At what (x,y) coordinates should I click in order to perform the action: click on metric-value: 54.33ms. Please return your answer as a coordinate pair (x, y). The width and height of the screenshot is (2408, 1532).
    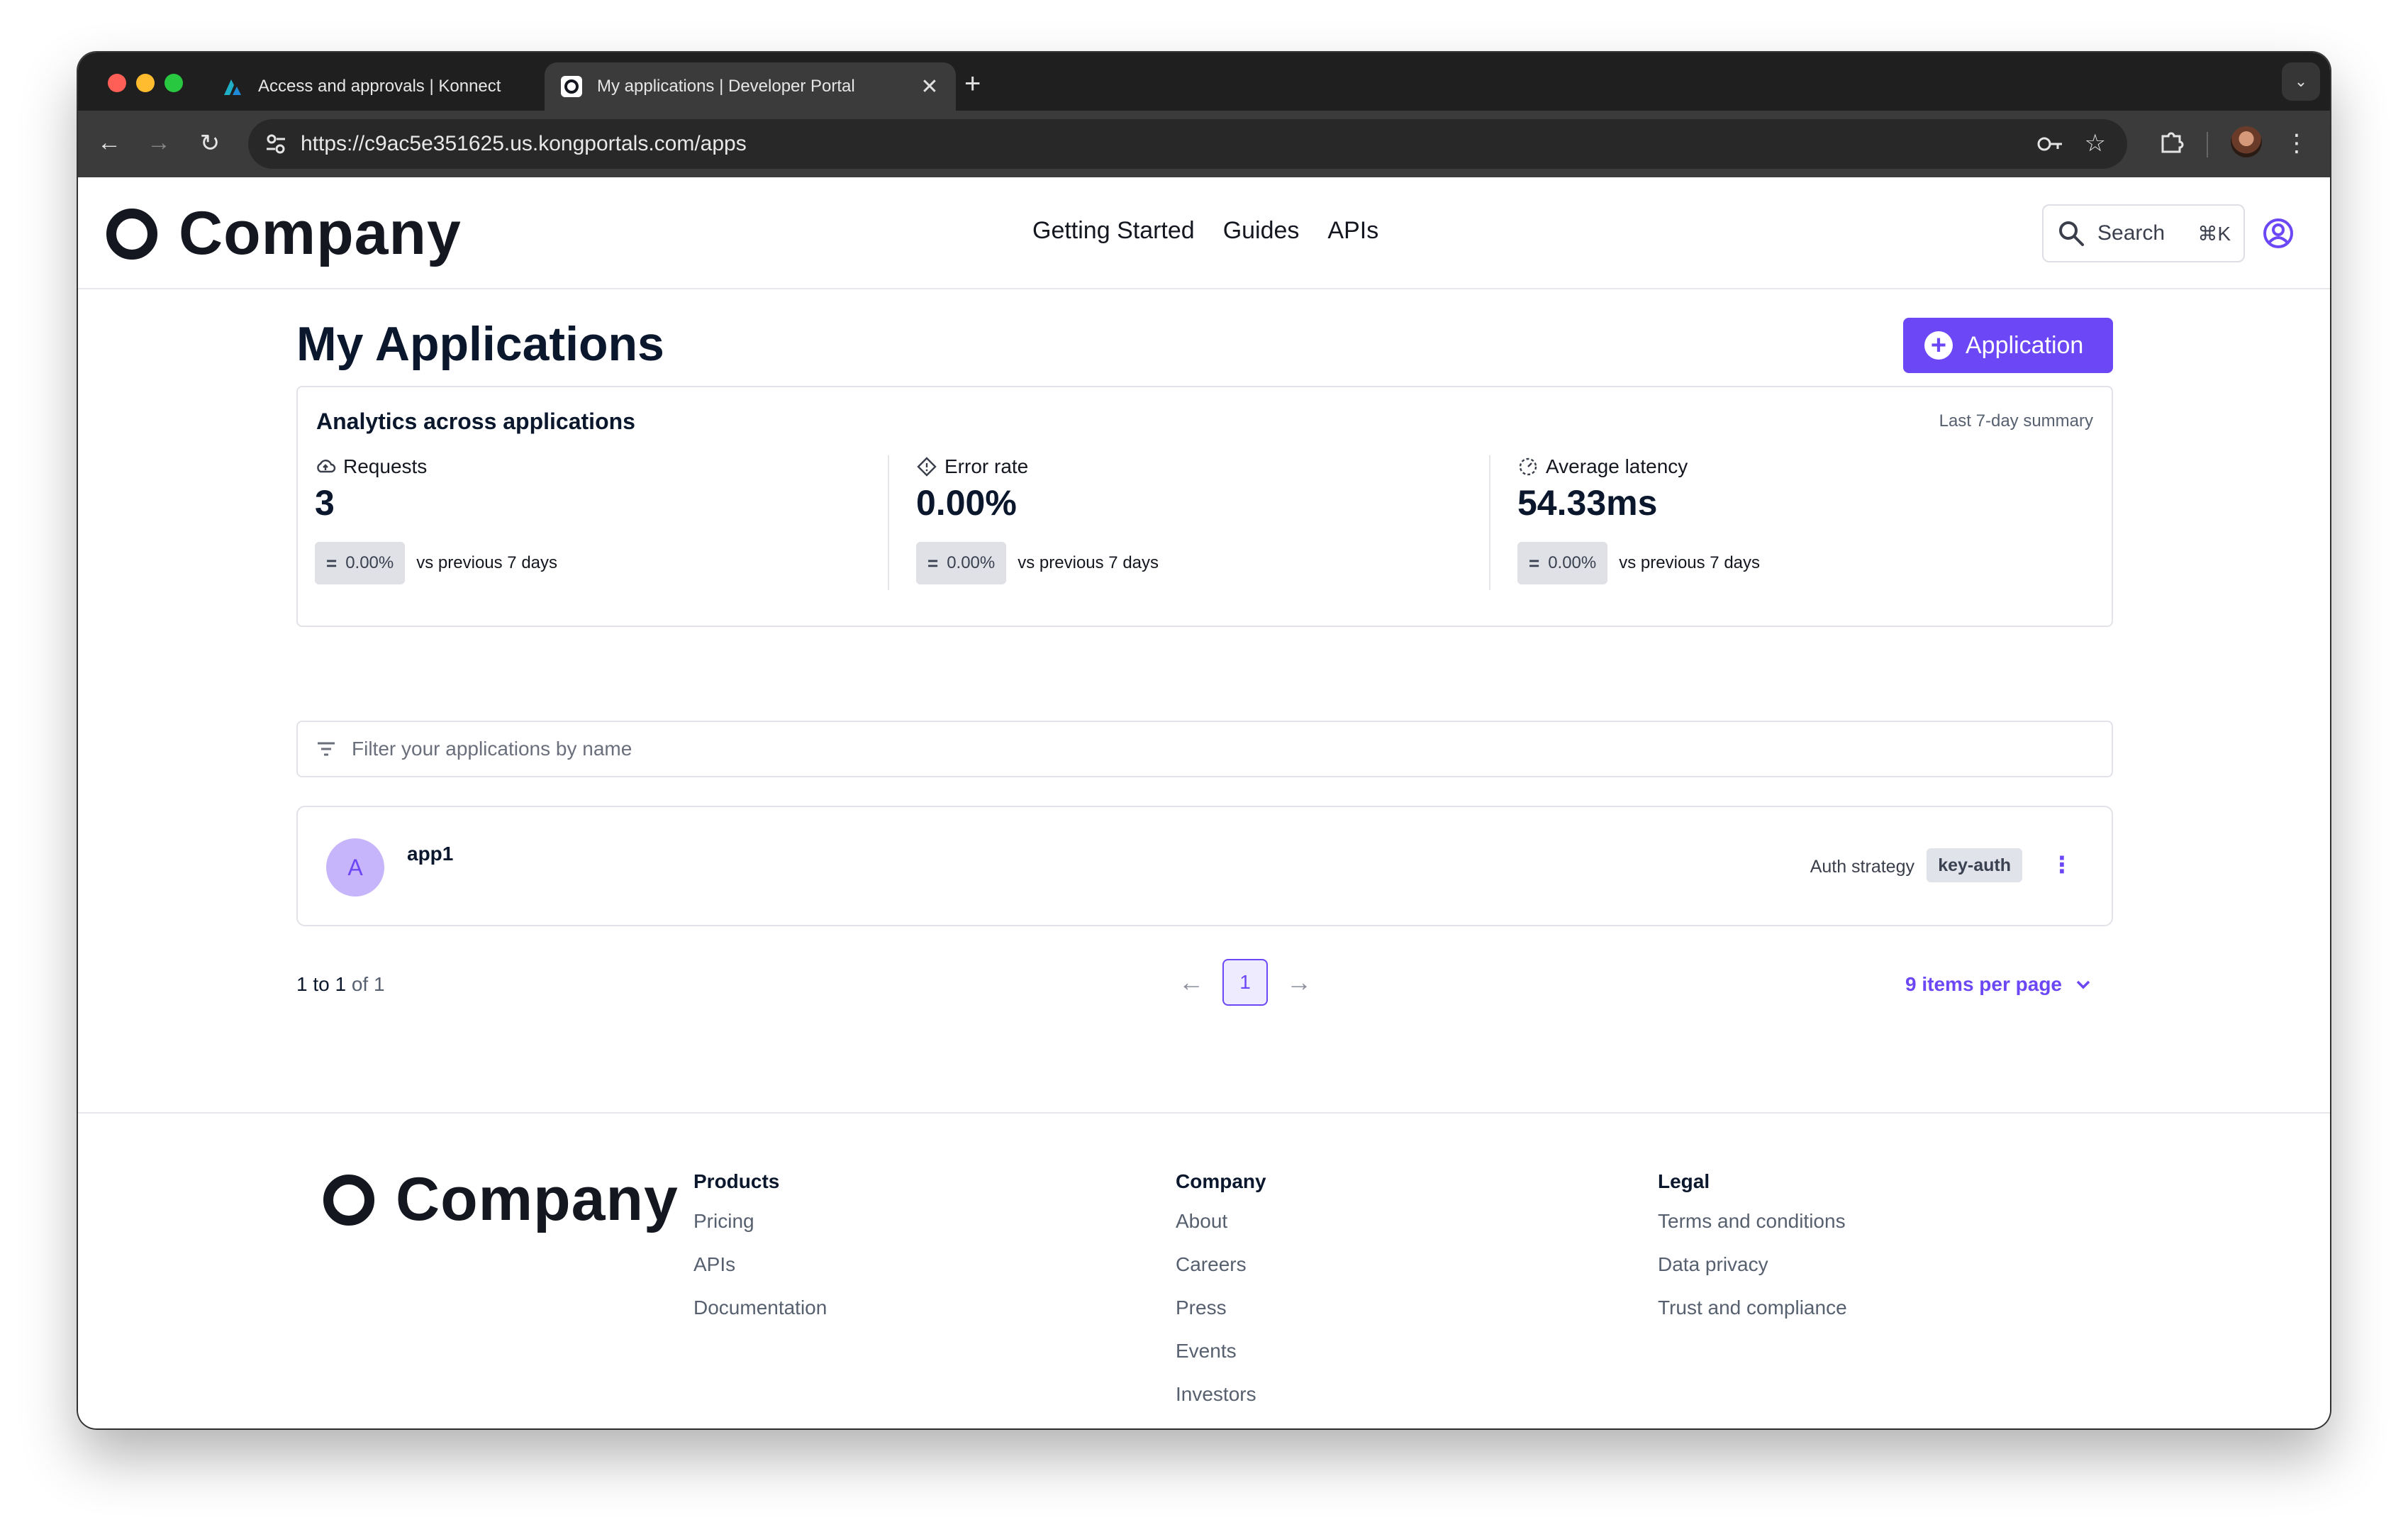
    Looking at the image, I should click on (1587, 503).